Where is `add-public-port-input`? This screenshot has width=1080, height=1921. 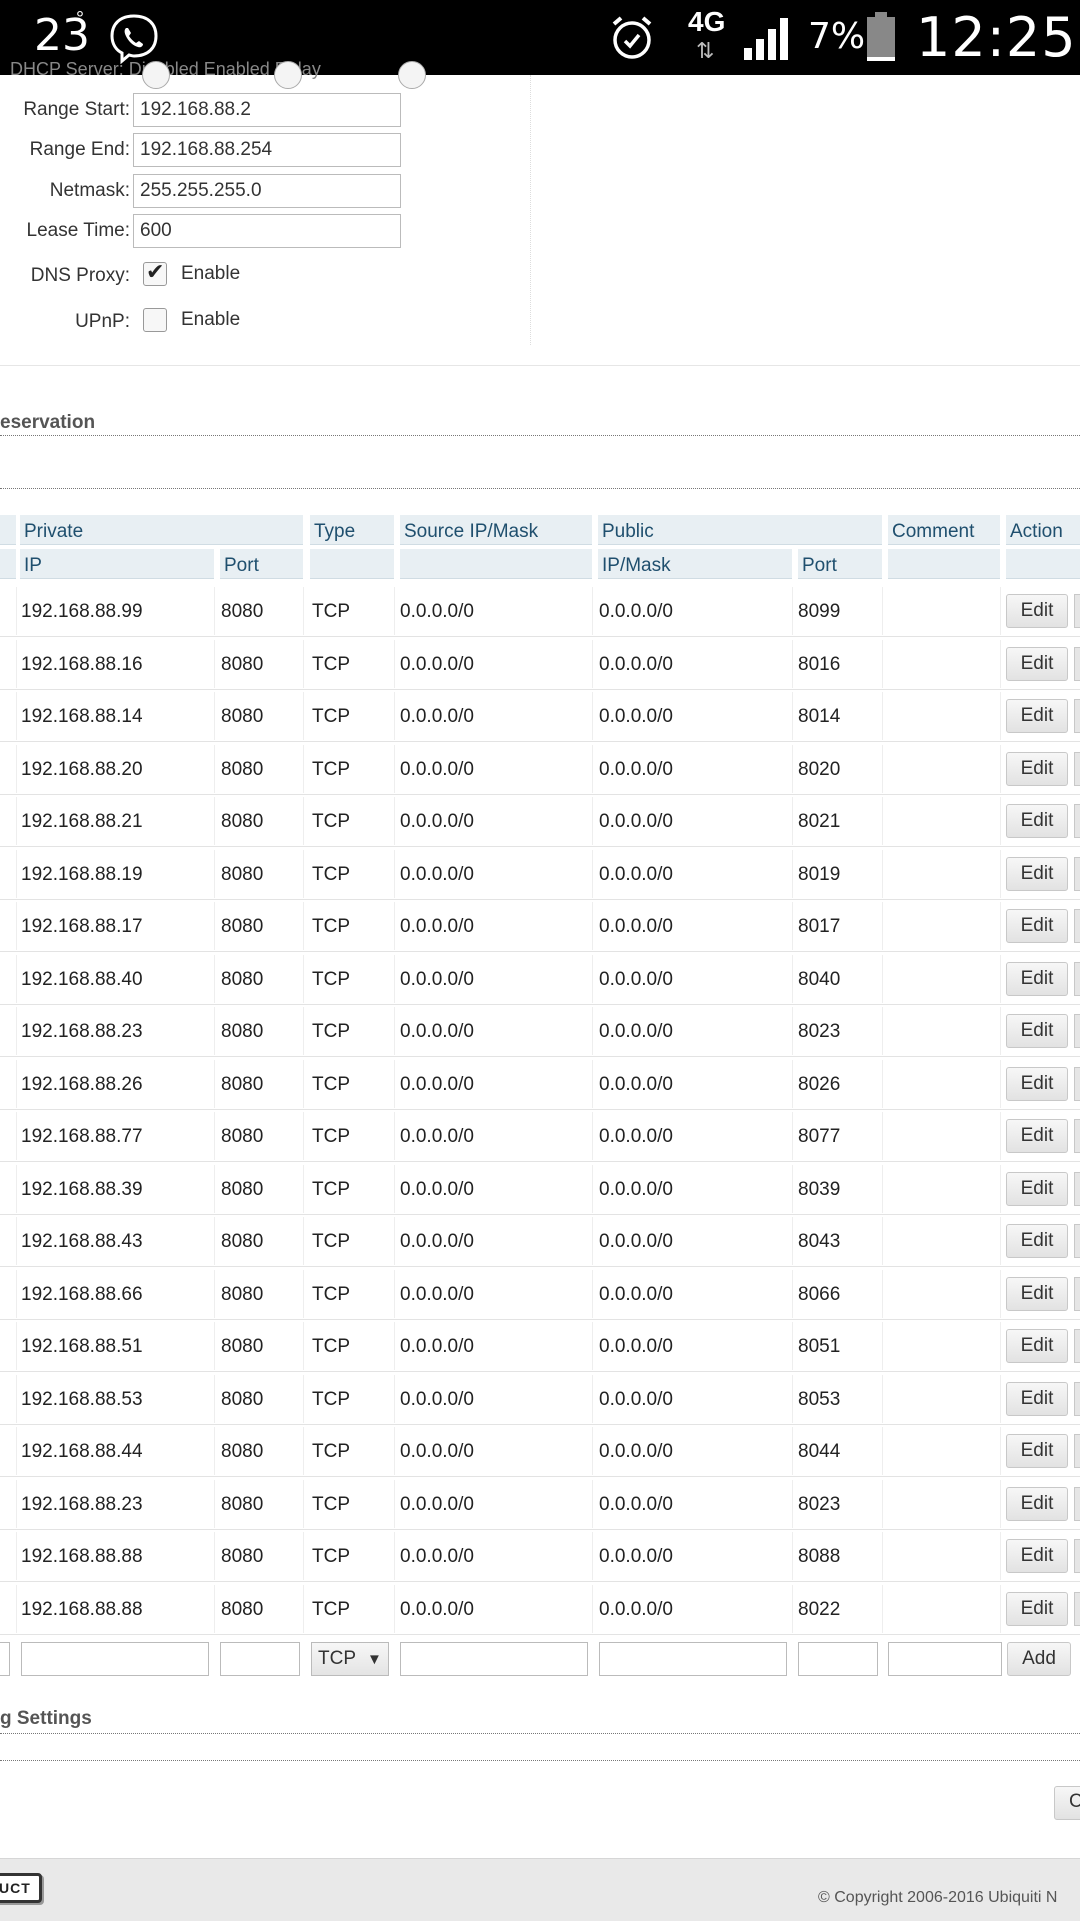
add-public-port-input is located at coordinates (838, 1659).